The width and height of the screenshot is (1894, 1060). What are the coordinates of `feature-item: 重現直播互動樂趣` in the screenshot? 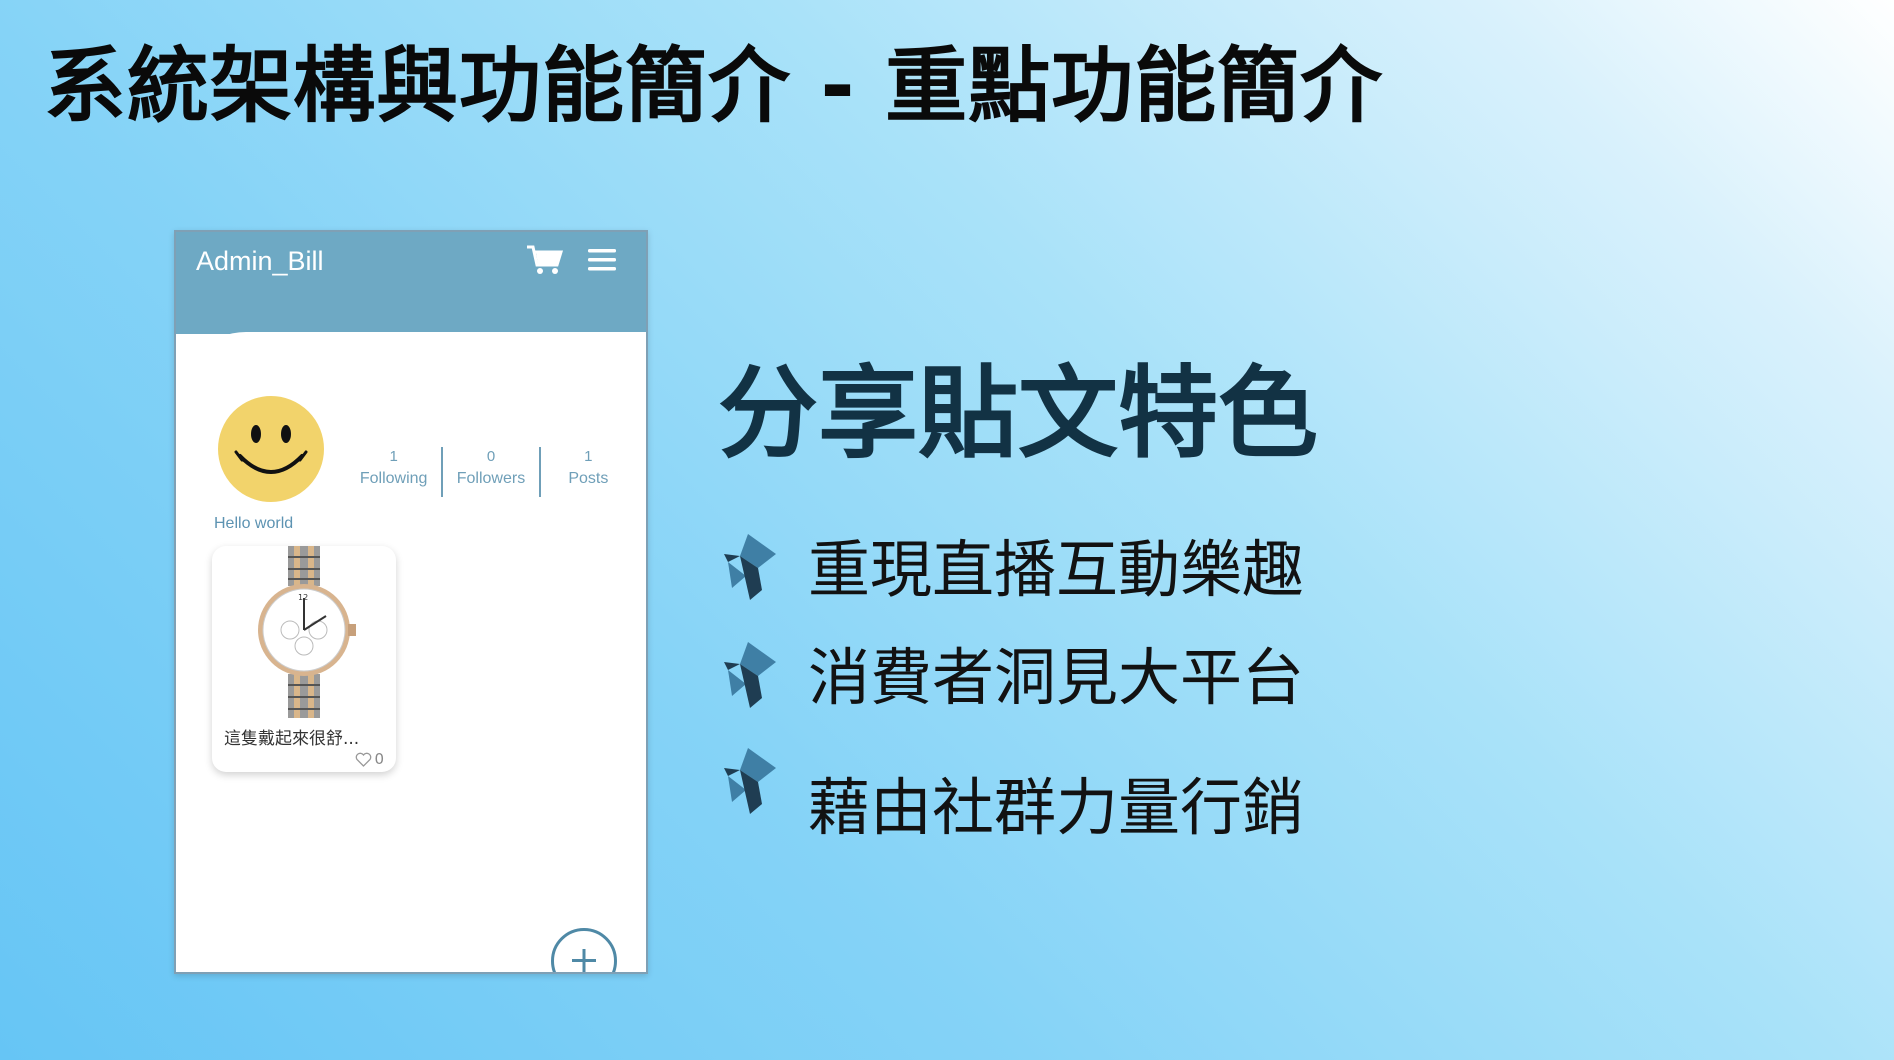 It's located at (1072, 572).